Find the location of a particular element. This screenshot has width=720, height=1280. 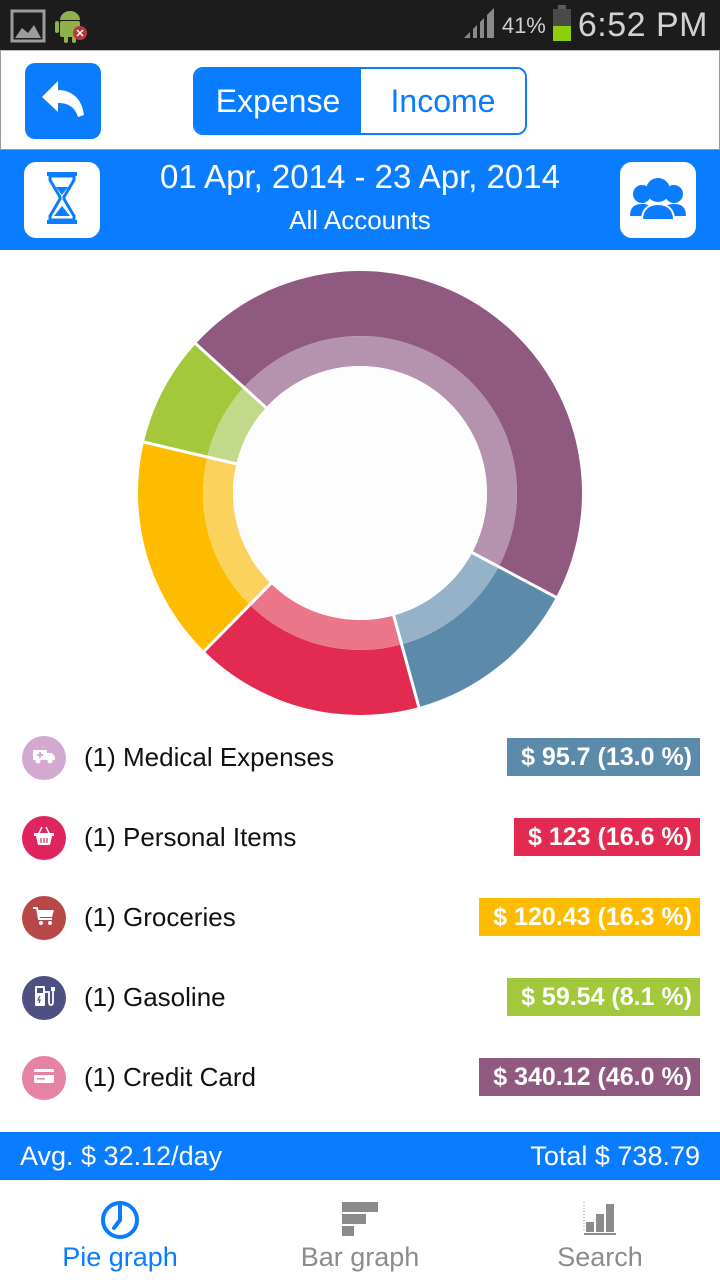

battery-icon is located at coordinates (562, 25).